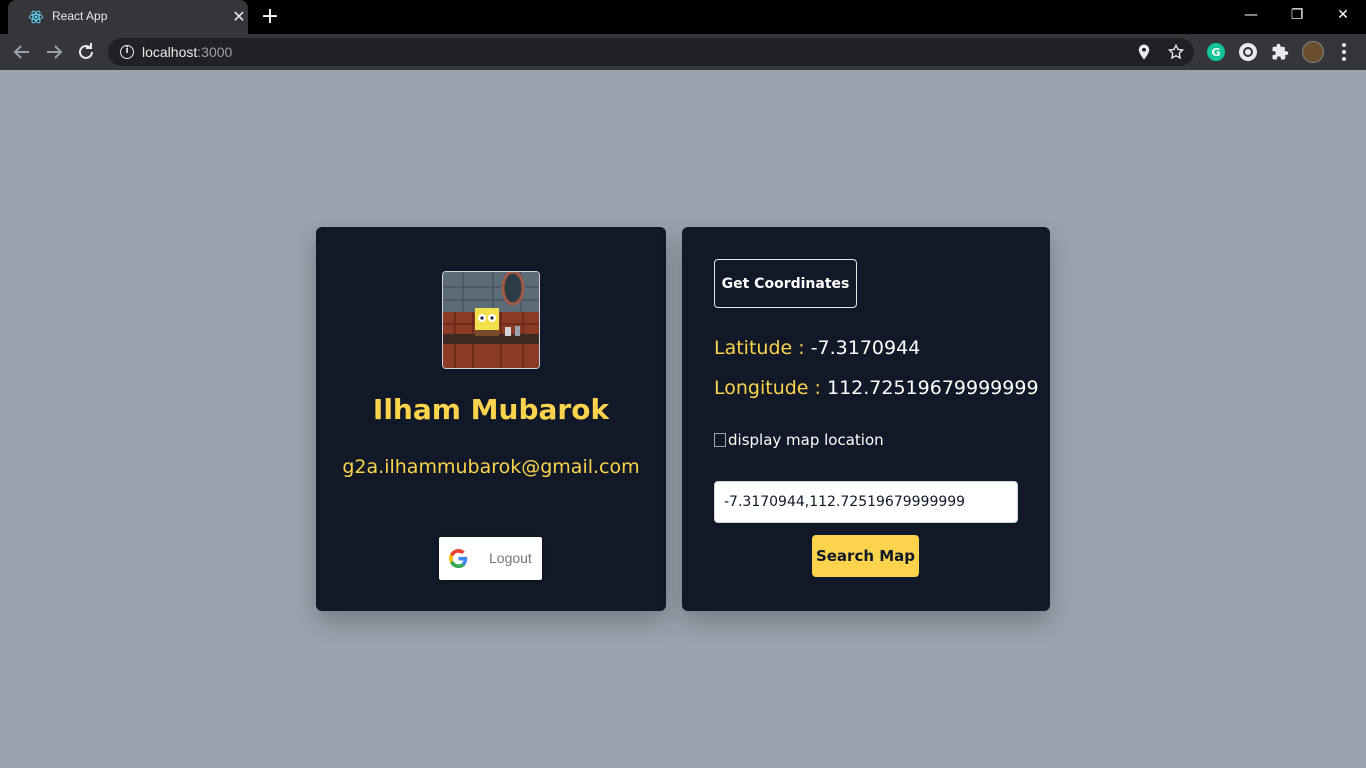 Image resolution: width=1366 pixels, height=768 pixels. What do you see at coordinates (1343, 15) in the screenshot?
I see `window-close-button: ✕` at bounding box center [1343, 15].